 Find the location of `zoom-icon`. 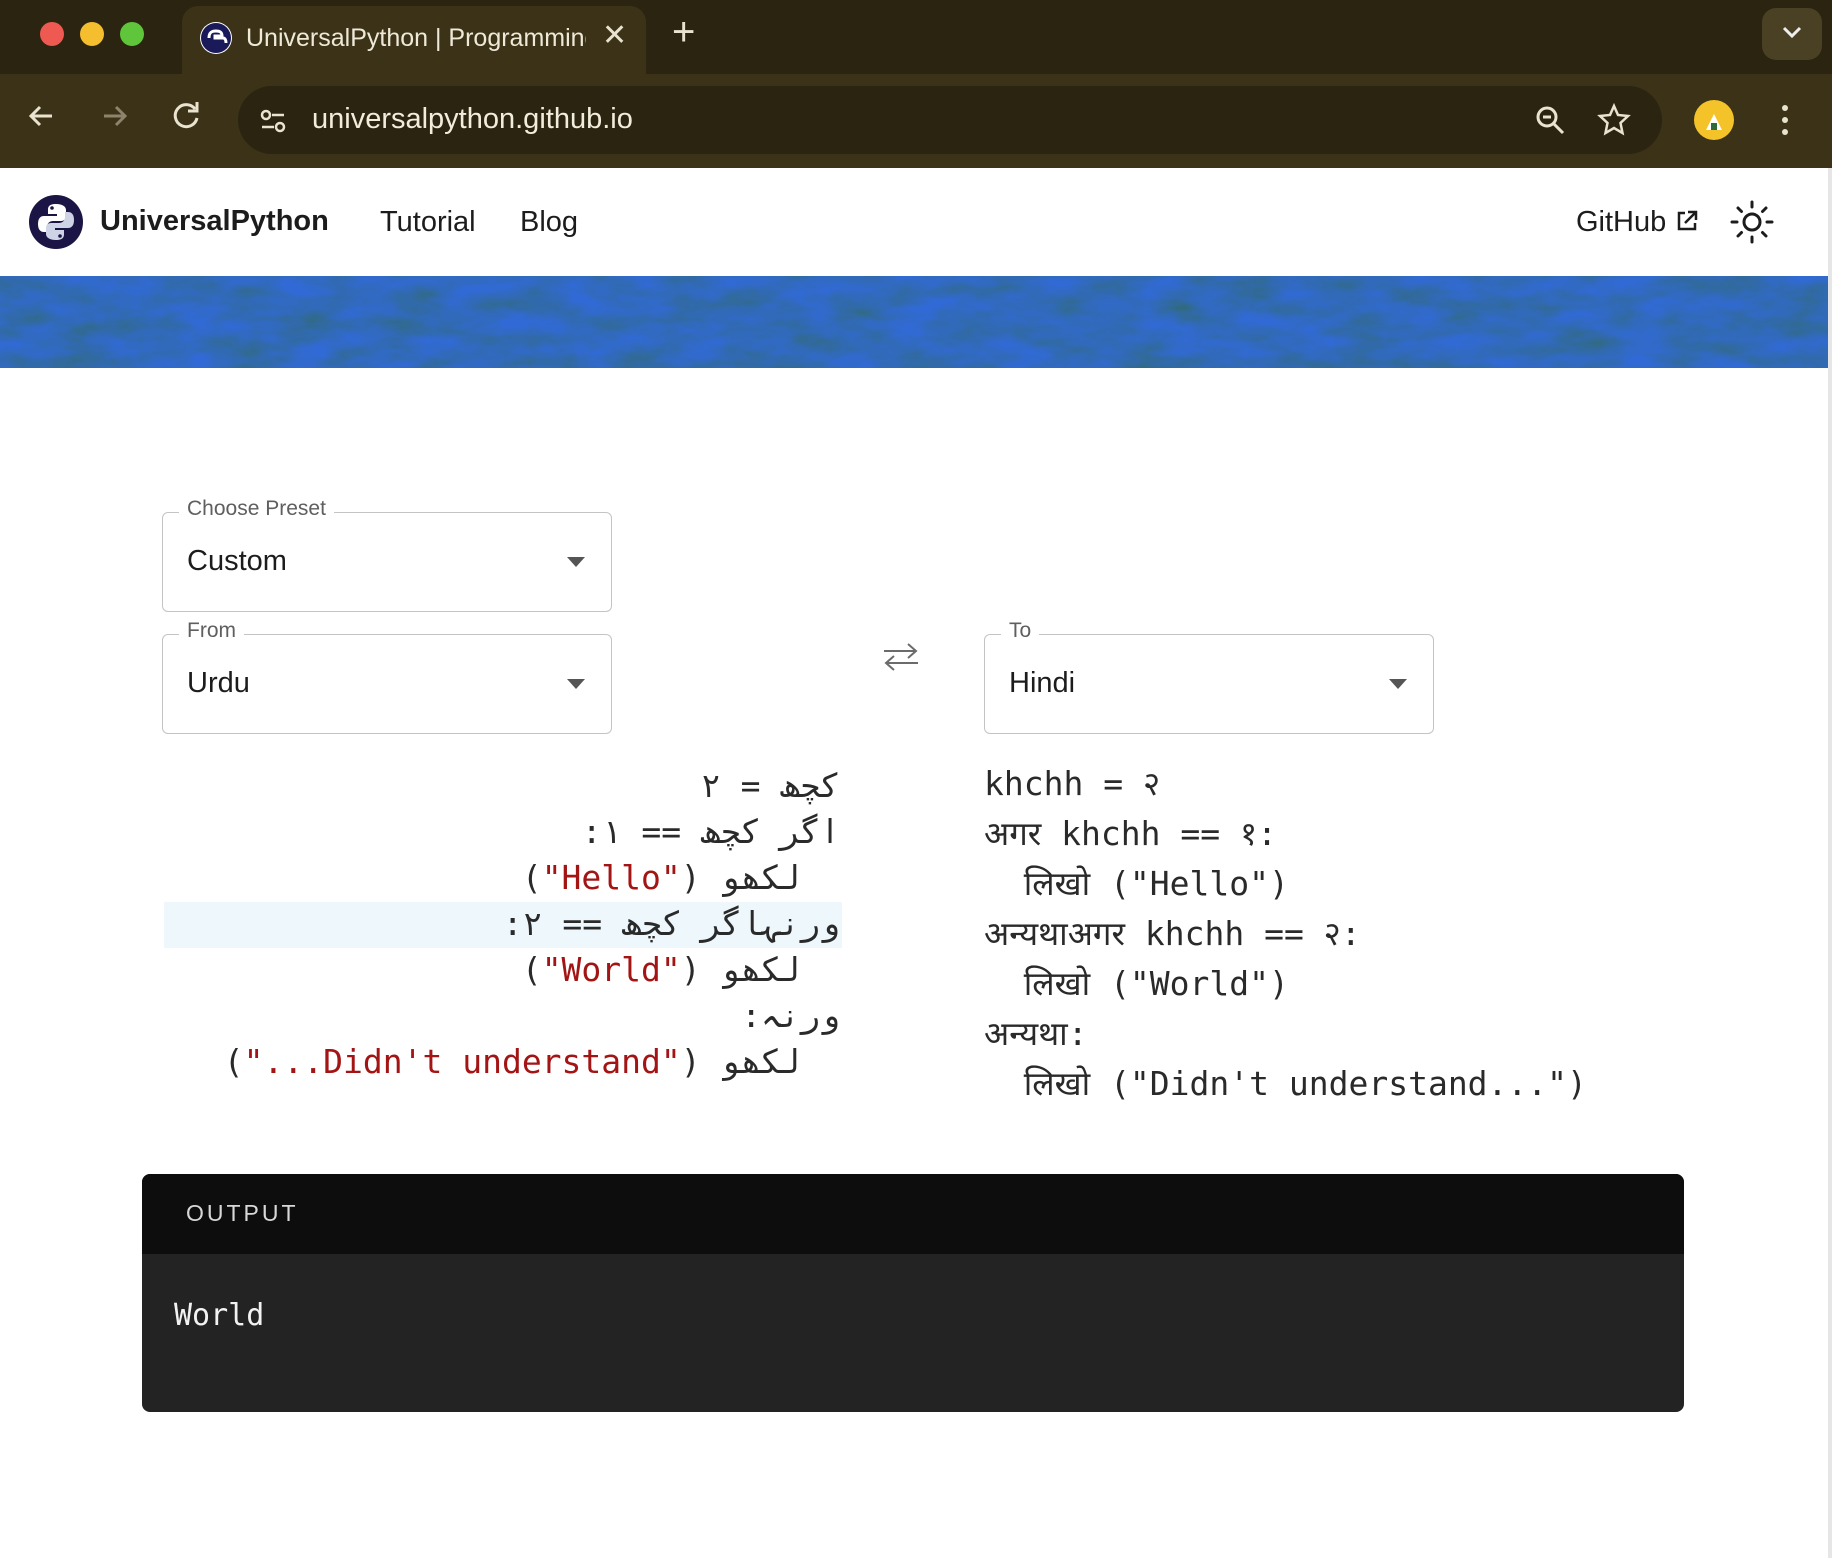

zoom-icon is located at coordinates (1550, 120).